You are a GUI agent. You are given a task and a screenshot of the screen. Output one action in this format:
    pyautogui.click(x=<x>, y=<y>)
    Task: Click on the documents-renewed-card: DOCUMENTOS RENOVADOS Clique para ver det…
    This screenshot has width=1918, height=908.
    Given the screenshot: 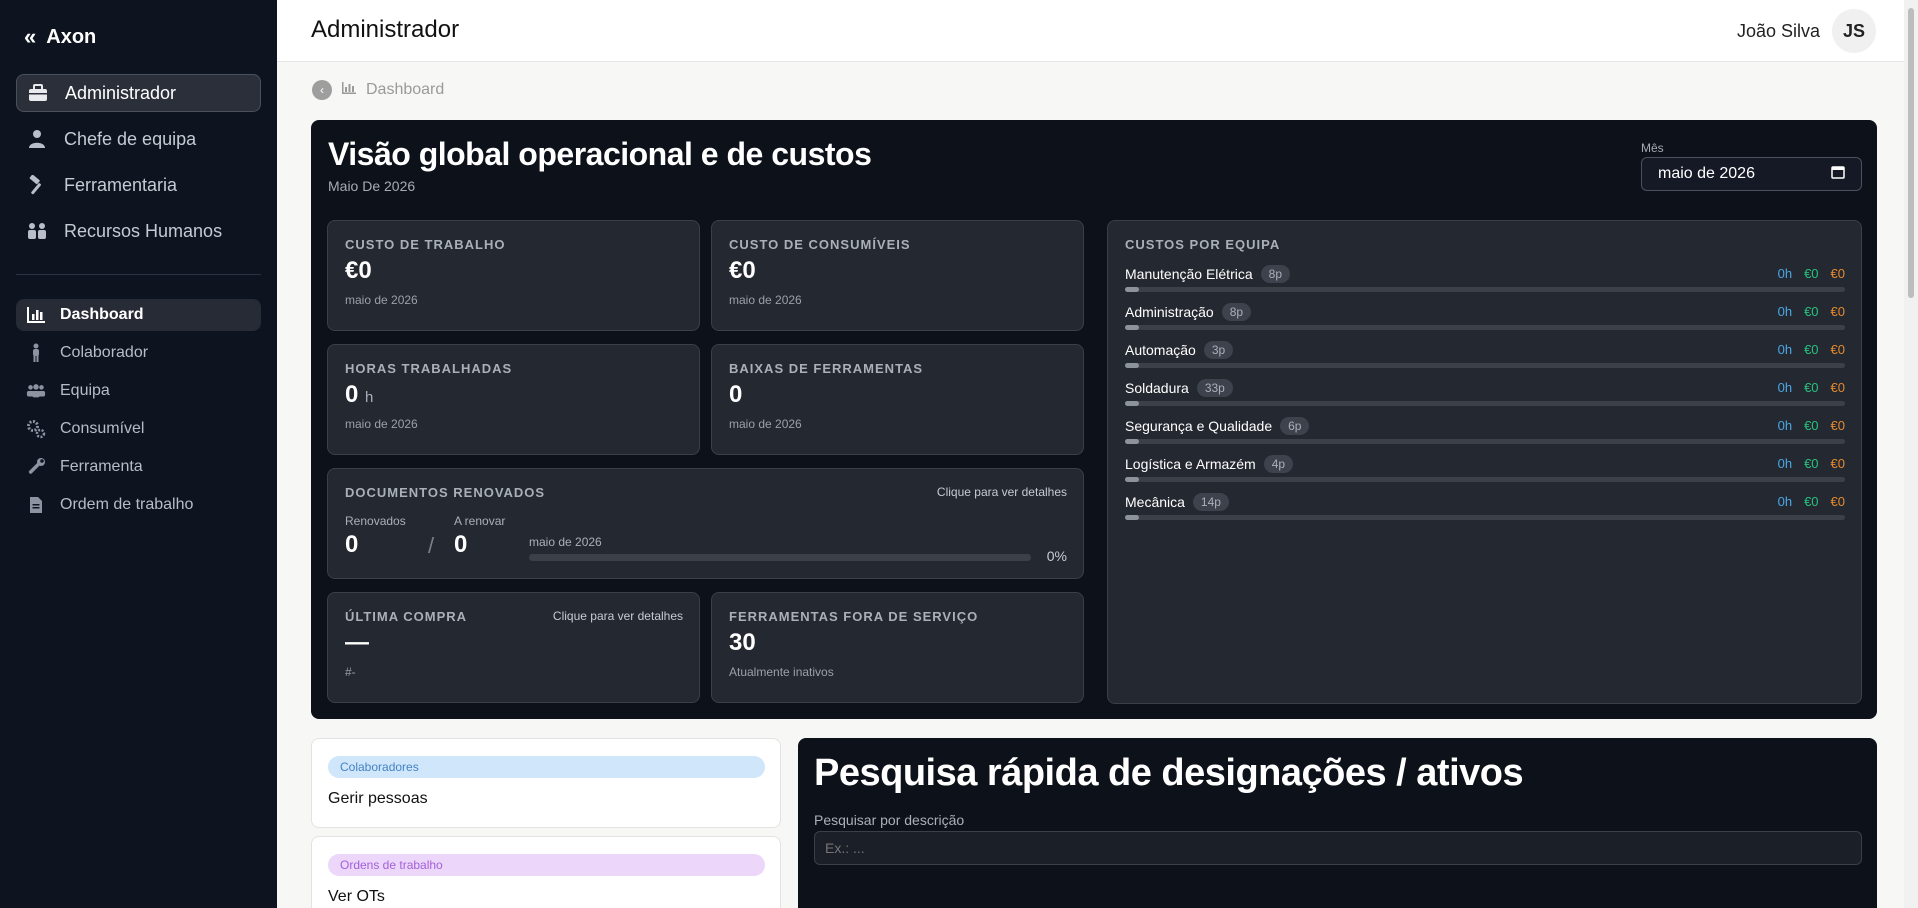 What is the action you would take?
    pyautogui.click(x=705, y=523)
    